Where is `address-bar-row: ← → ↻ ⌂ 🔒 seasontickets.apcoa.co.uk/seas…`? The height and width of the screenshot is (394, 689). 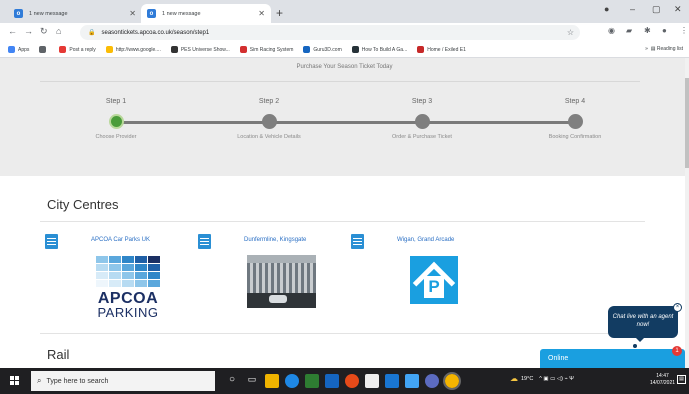
address-bar-row: ← → ↻ ⌂ 🔒 seasontickets.apcoa.co.uk/seas… is located at coordinates (344, 32).